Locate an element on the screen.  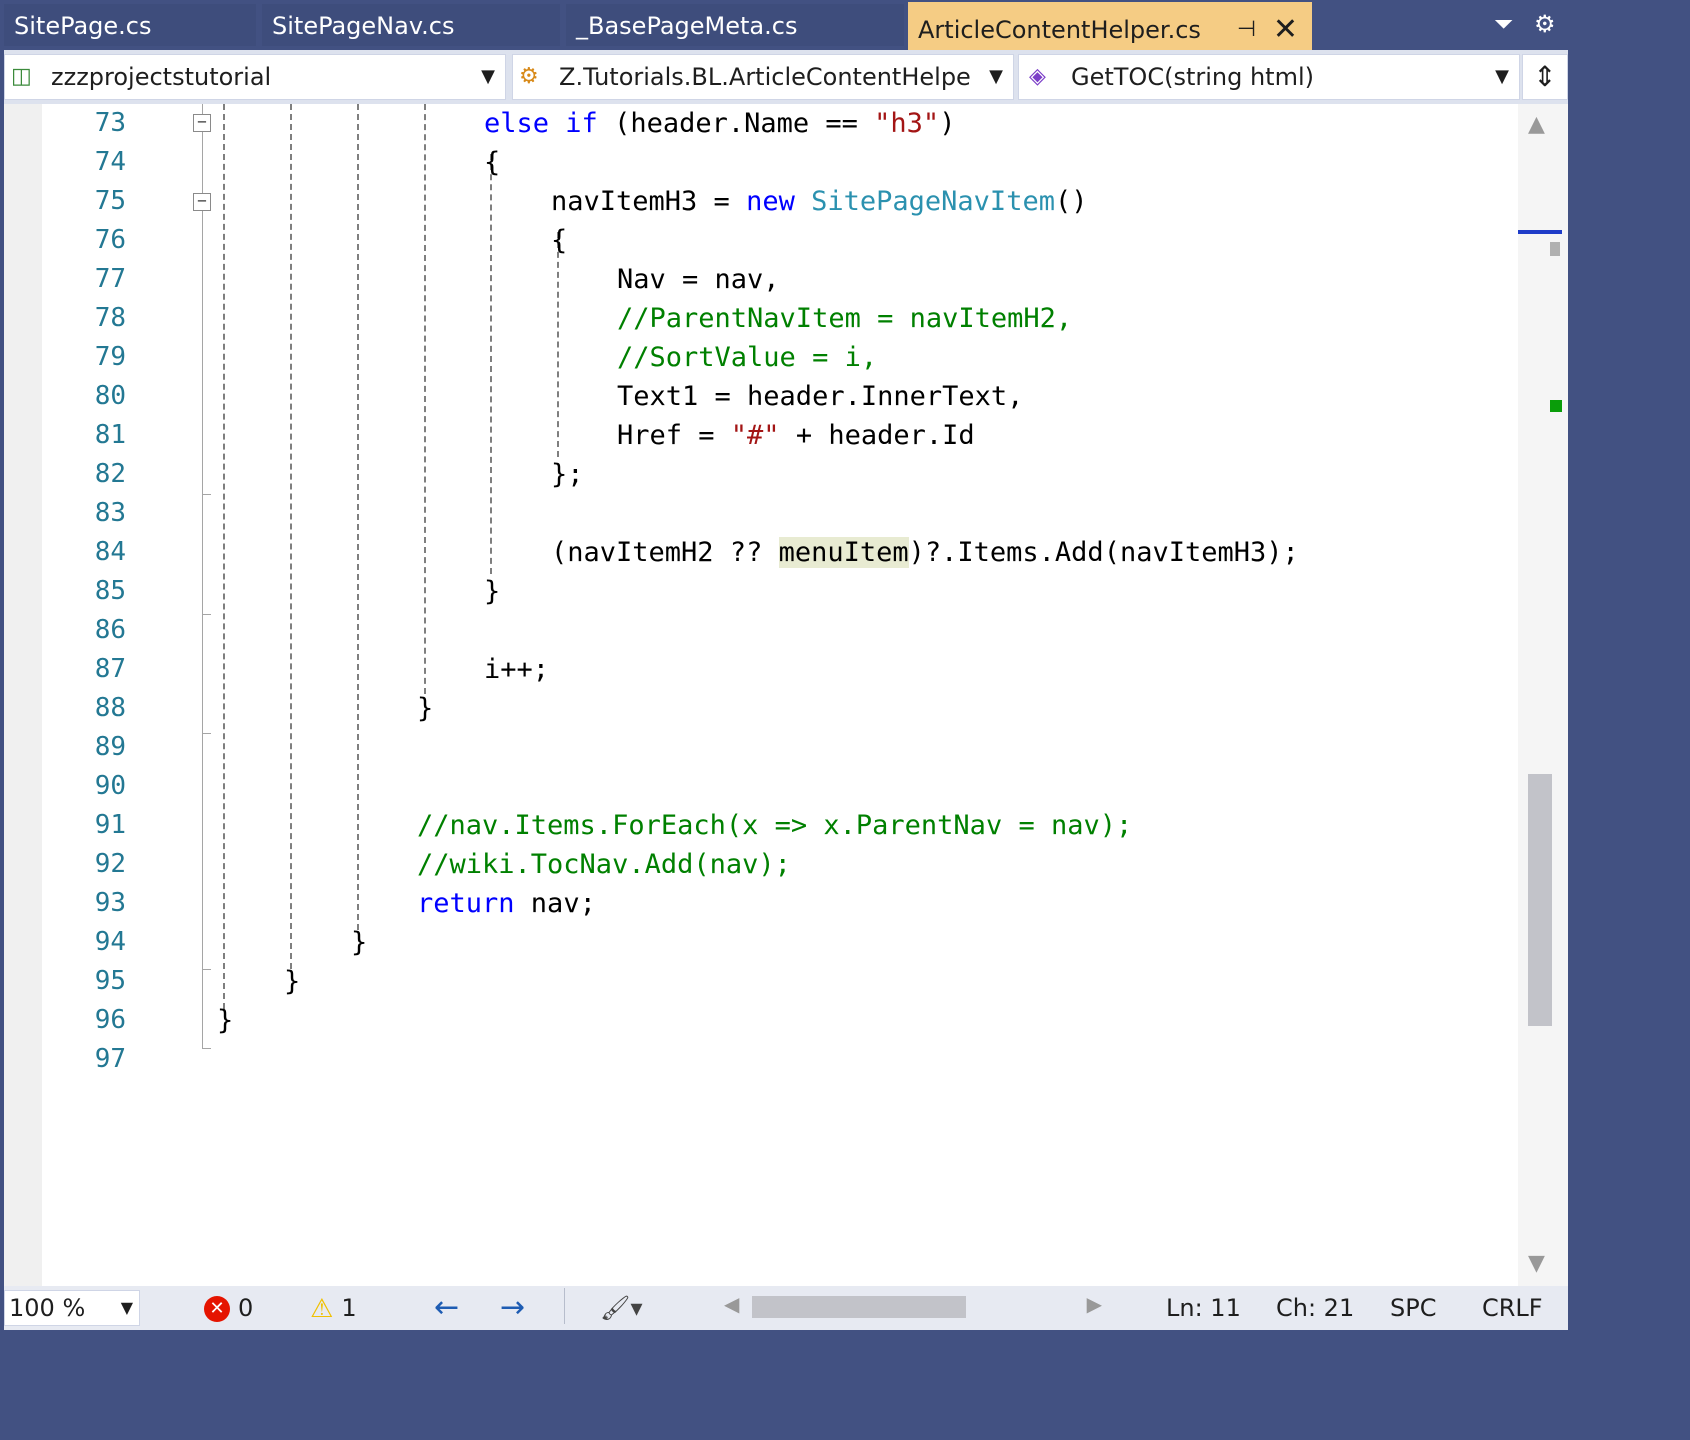
scroll-right-icon: ▶ is located at coordinates (1094, 1304).